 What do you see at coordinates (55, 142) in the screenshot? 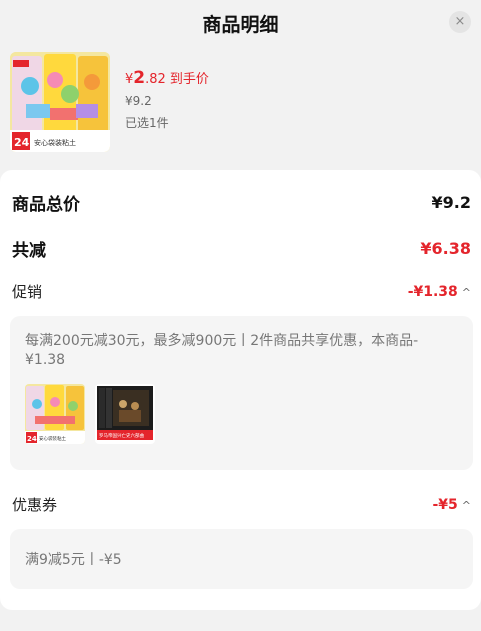
I see `caption-text: 安心袋装粘土` at bounding box center [55, 142].